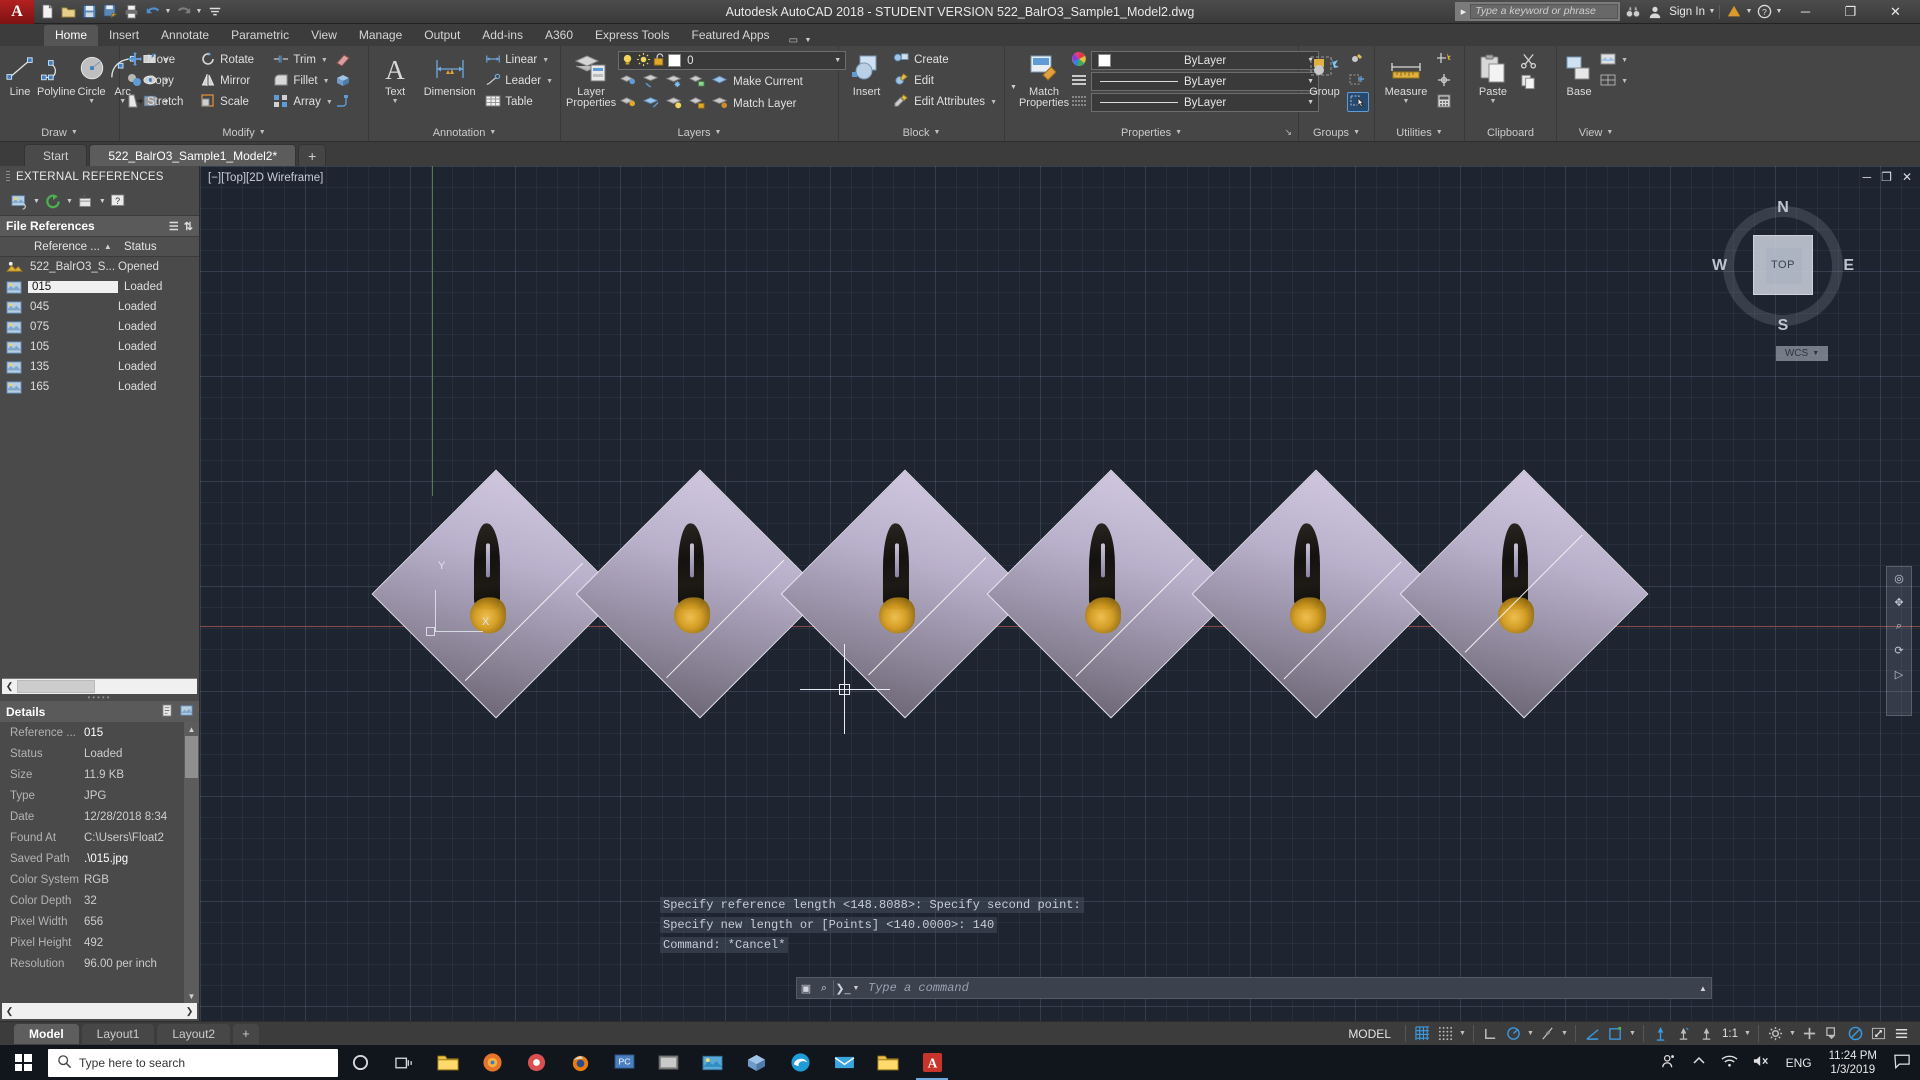 This screenshot has height=1080, width=1920. What do you see at coordinates (545, 60) in the screenshot?
I see `linear-dropdown-icon: ▼` at bounding box center [545, 60].